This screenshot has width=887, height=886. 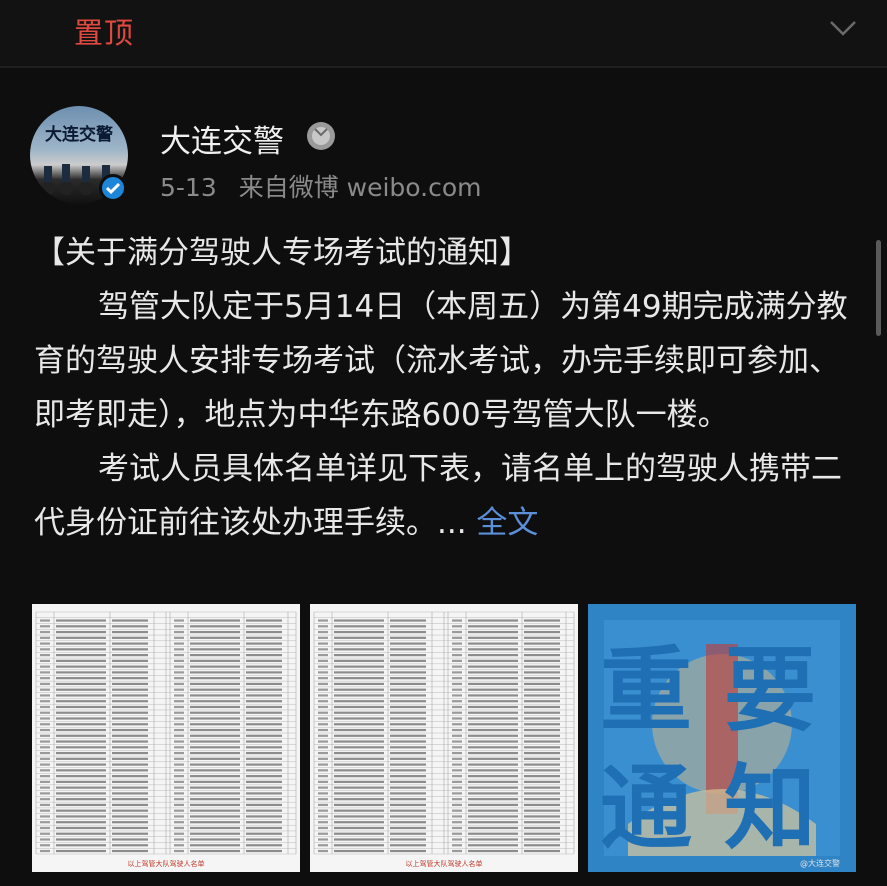 I want to click on author-name: 大连交警, so click(x=222, y=138).